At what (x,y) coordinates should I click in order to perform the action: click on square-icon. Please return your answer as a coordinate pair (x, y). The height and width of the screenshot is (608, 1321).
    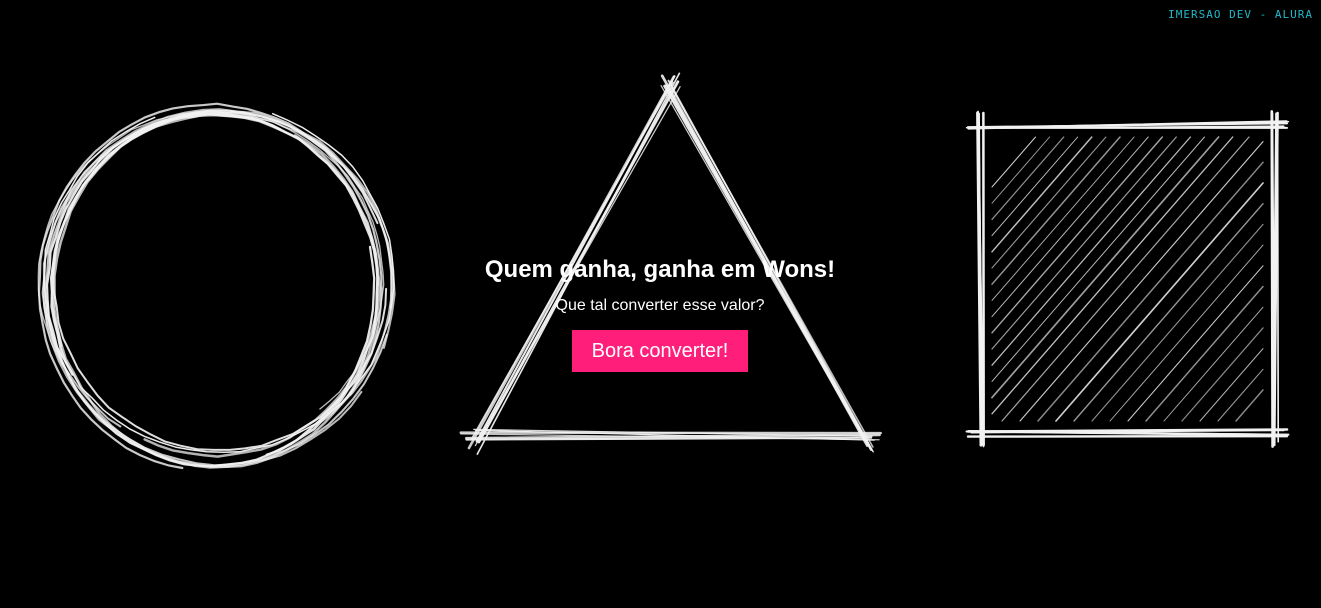
    Looking at the image, I should click on (1127, 279).